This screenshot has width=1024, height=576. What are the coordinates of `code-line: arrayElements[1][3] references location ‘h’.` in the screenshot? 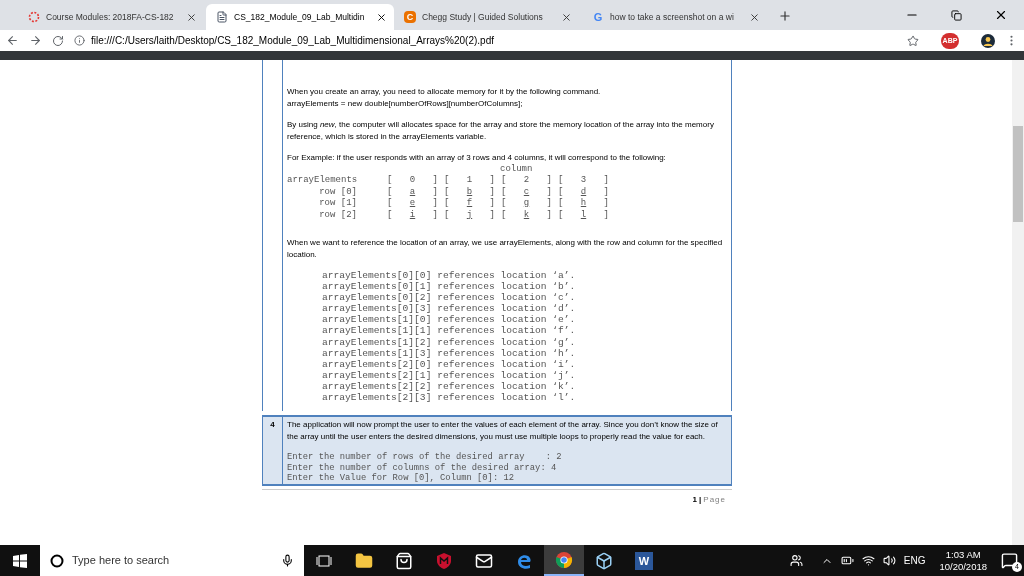 It's located at (449, 353).